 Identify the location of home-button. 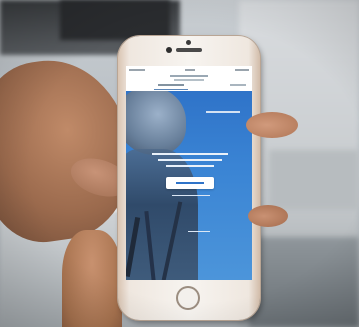
(188, 298).